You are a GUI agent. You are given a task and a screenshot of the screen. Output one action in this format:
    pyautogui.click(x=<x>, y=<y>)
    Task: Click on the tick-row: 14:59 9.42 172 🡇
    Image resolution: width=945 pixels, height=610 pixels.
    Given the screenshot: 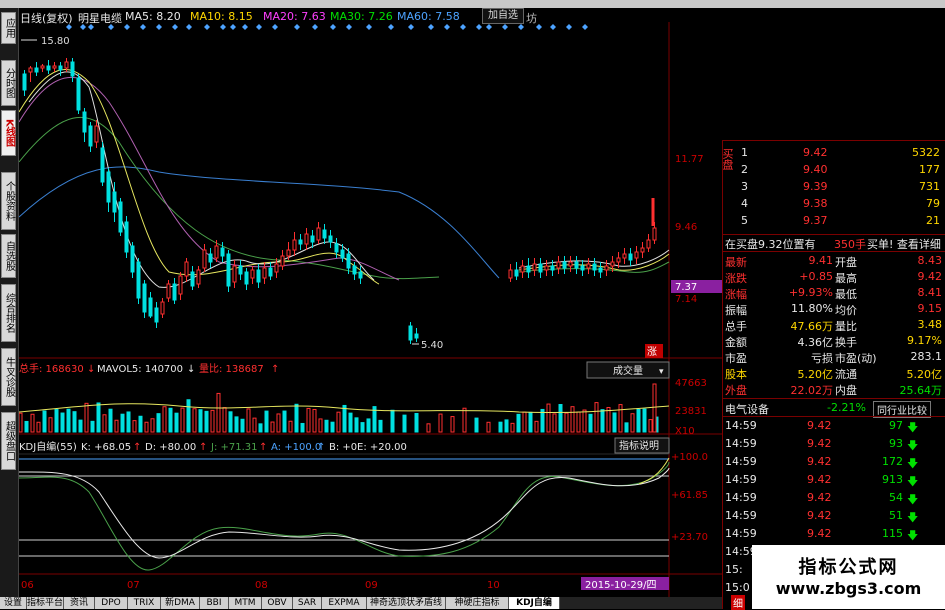 What is the action you would take?
    pyautogui.click(x=834, y=462)
    